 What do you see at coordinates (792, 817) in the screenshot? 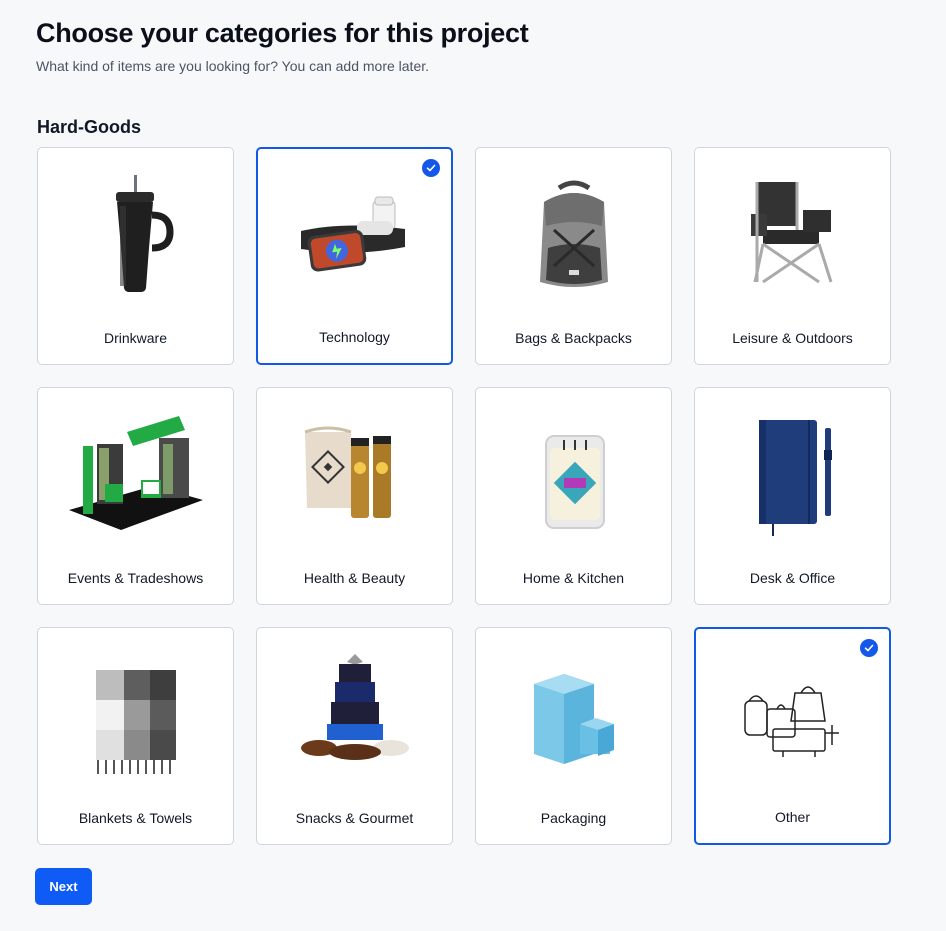
I see `category-label: Other` at bounding box center [792, 817].